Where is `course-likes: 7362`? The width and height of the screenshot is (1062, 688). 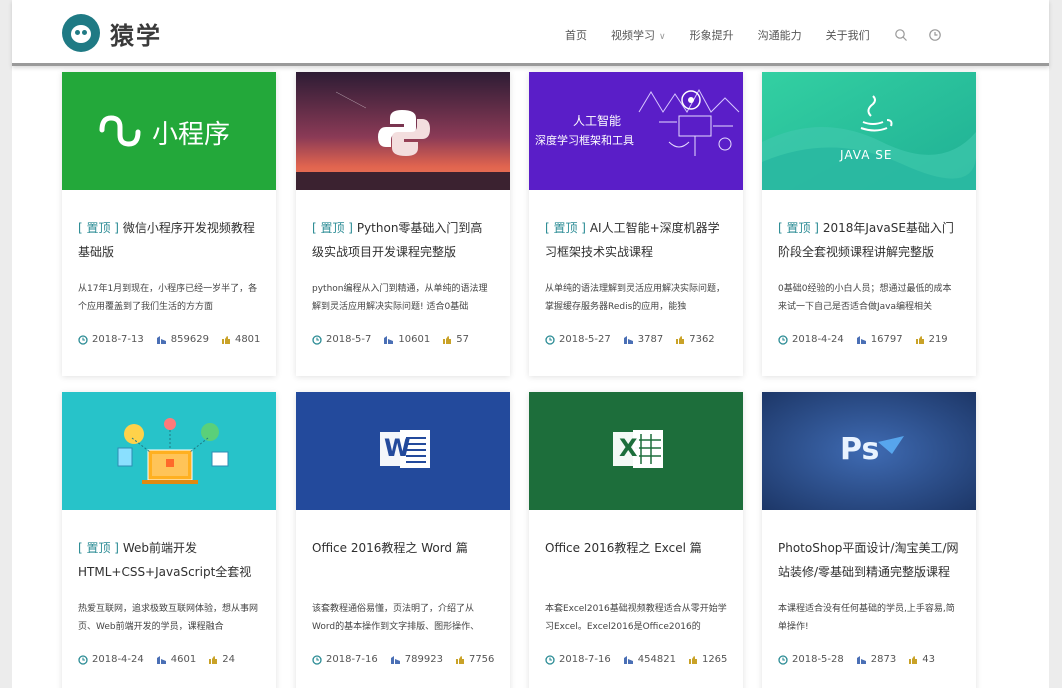
course-likes: 7362 is located at coordinates (702, 339).